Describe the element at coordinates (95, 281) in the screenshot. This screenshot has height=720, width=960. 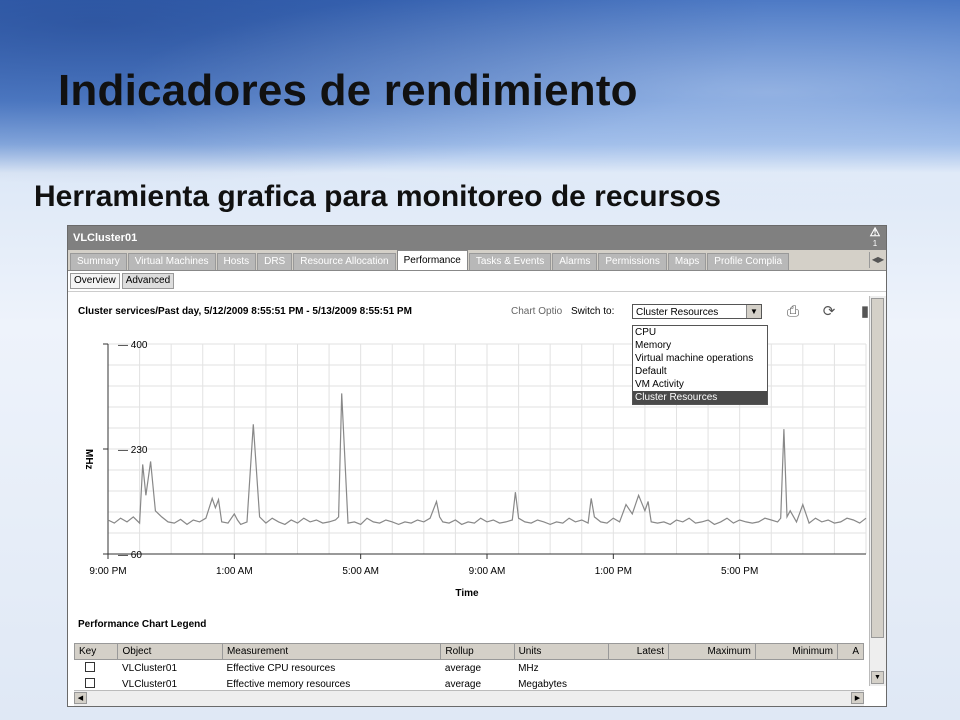
I see `subtab-overview: Overview` at that location.